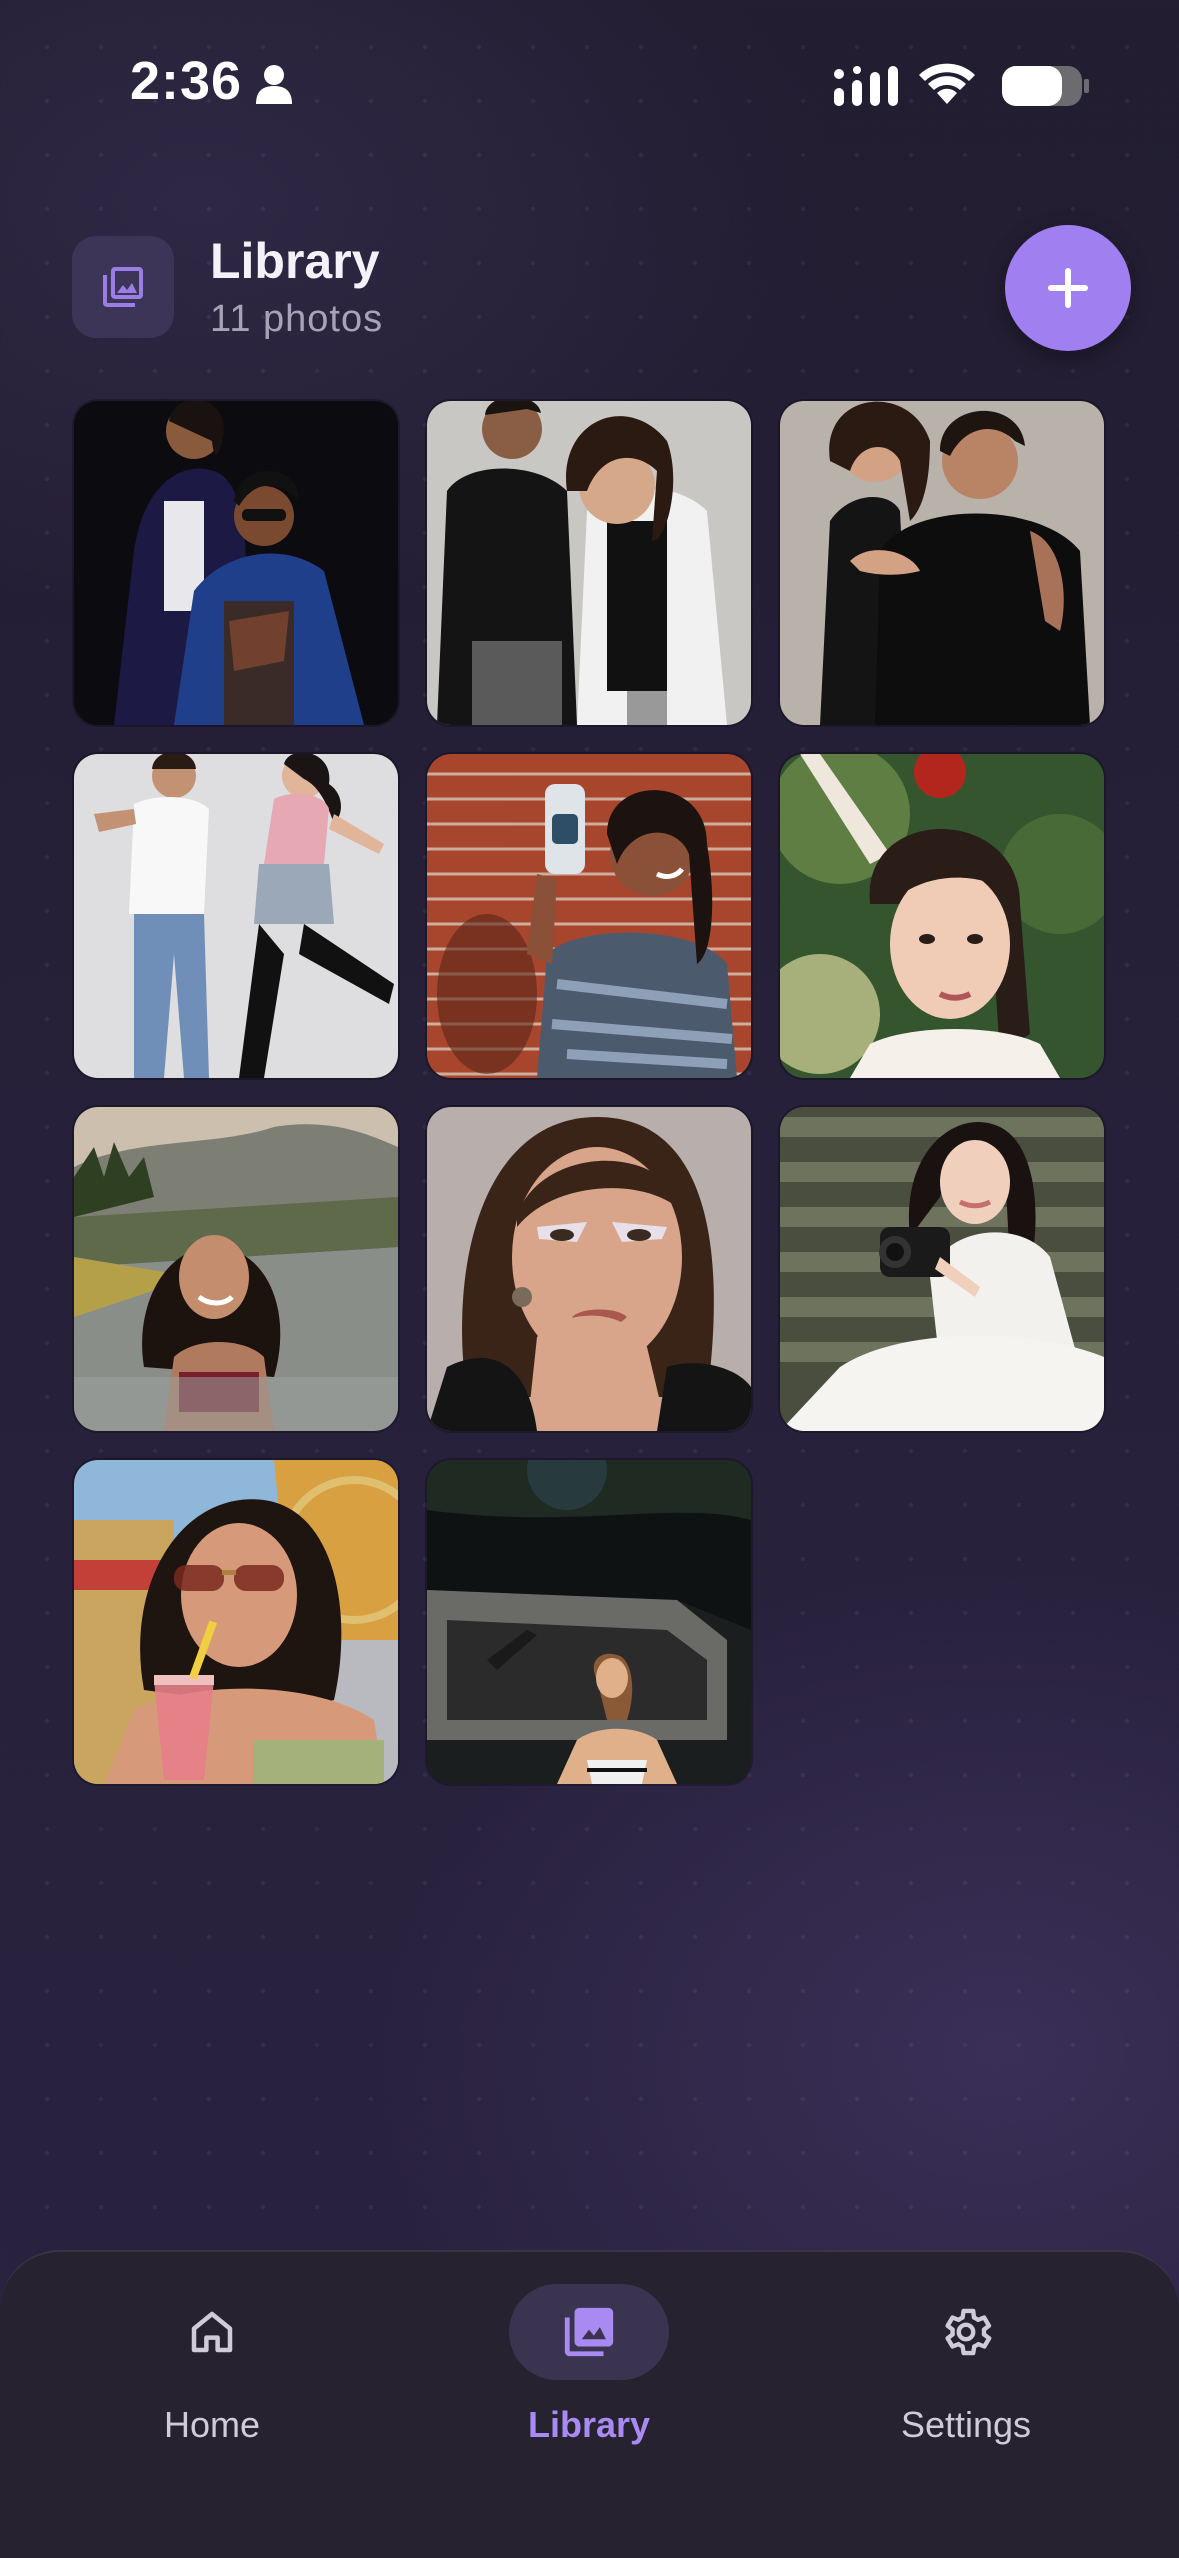  I want to click on gear-icon, so click(968, 2332).